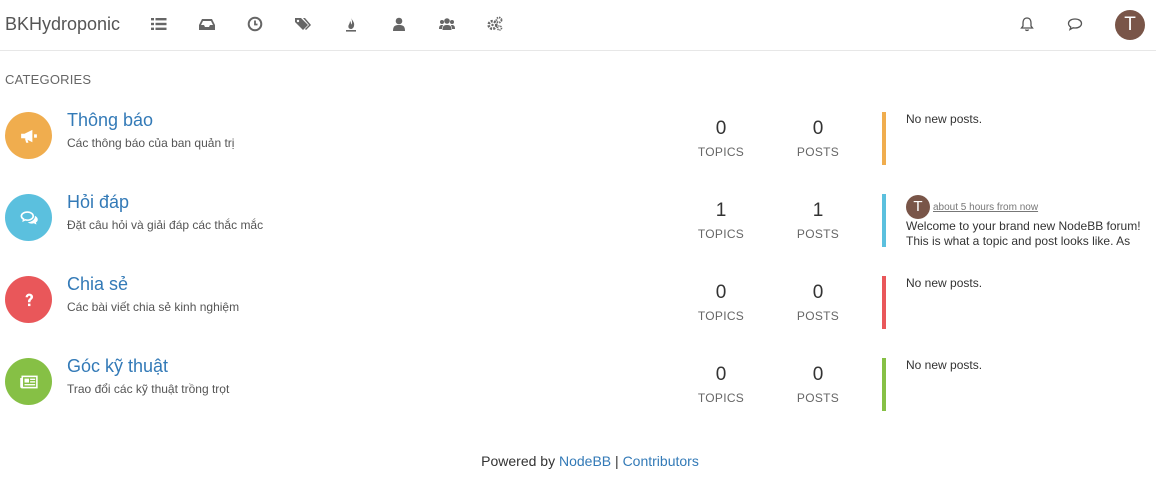 Image resolution: width=1156 pixels, height=498 pixels. I want to click on topics-number: 1, so click(721, 210).